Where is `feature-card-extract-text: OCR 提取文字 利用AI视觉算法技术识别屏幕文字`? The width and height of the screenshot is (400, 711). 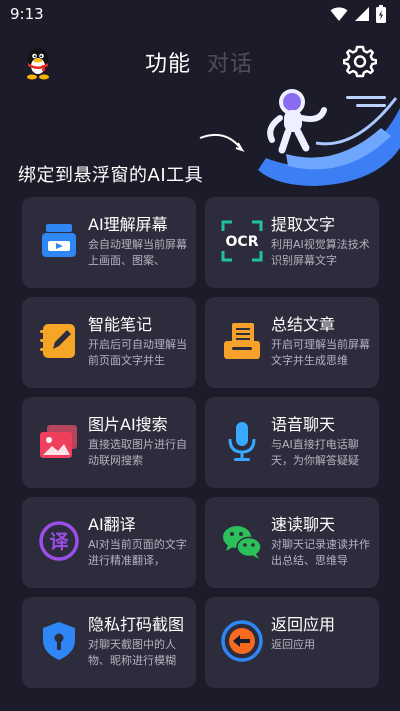 feature-card-extract-text: OCR 提取文字 利用AI视觉算法技术识别屏幕文字 is located at coordinates (292, 242).